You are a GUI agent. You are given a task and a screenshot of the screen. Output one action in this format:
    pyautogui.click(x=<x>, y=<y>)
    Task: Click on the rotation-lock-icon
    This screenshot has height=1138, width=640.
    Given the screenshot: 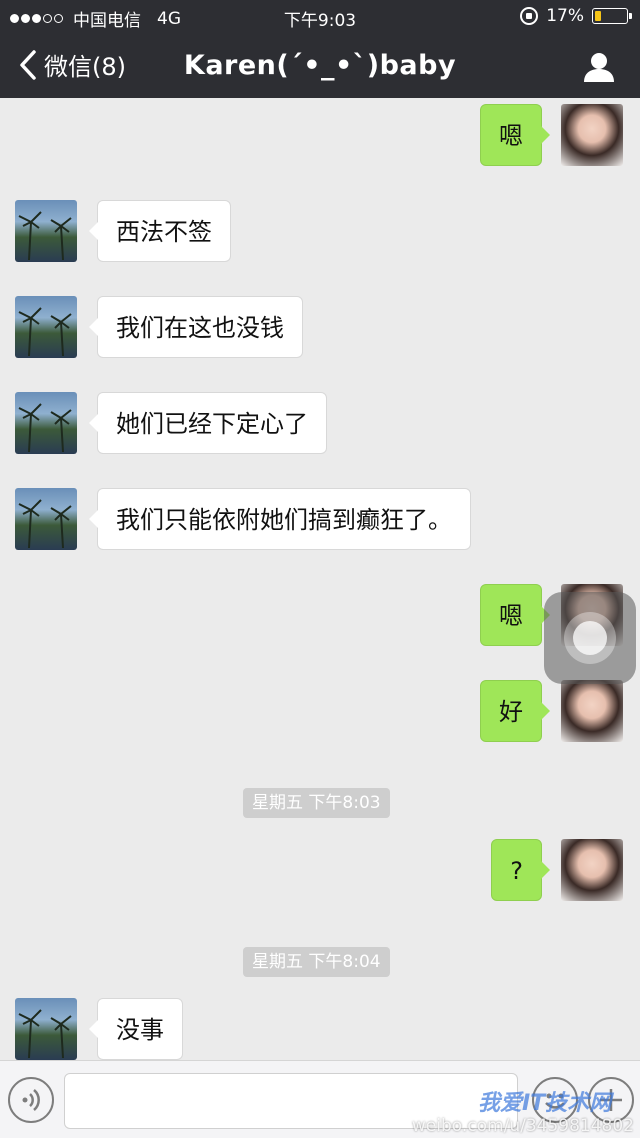 What is the action you would take?
    pyautogui.click(x=529, y=16)
    